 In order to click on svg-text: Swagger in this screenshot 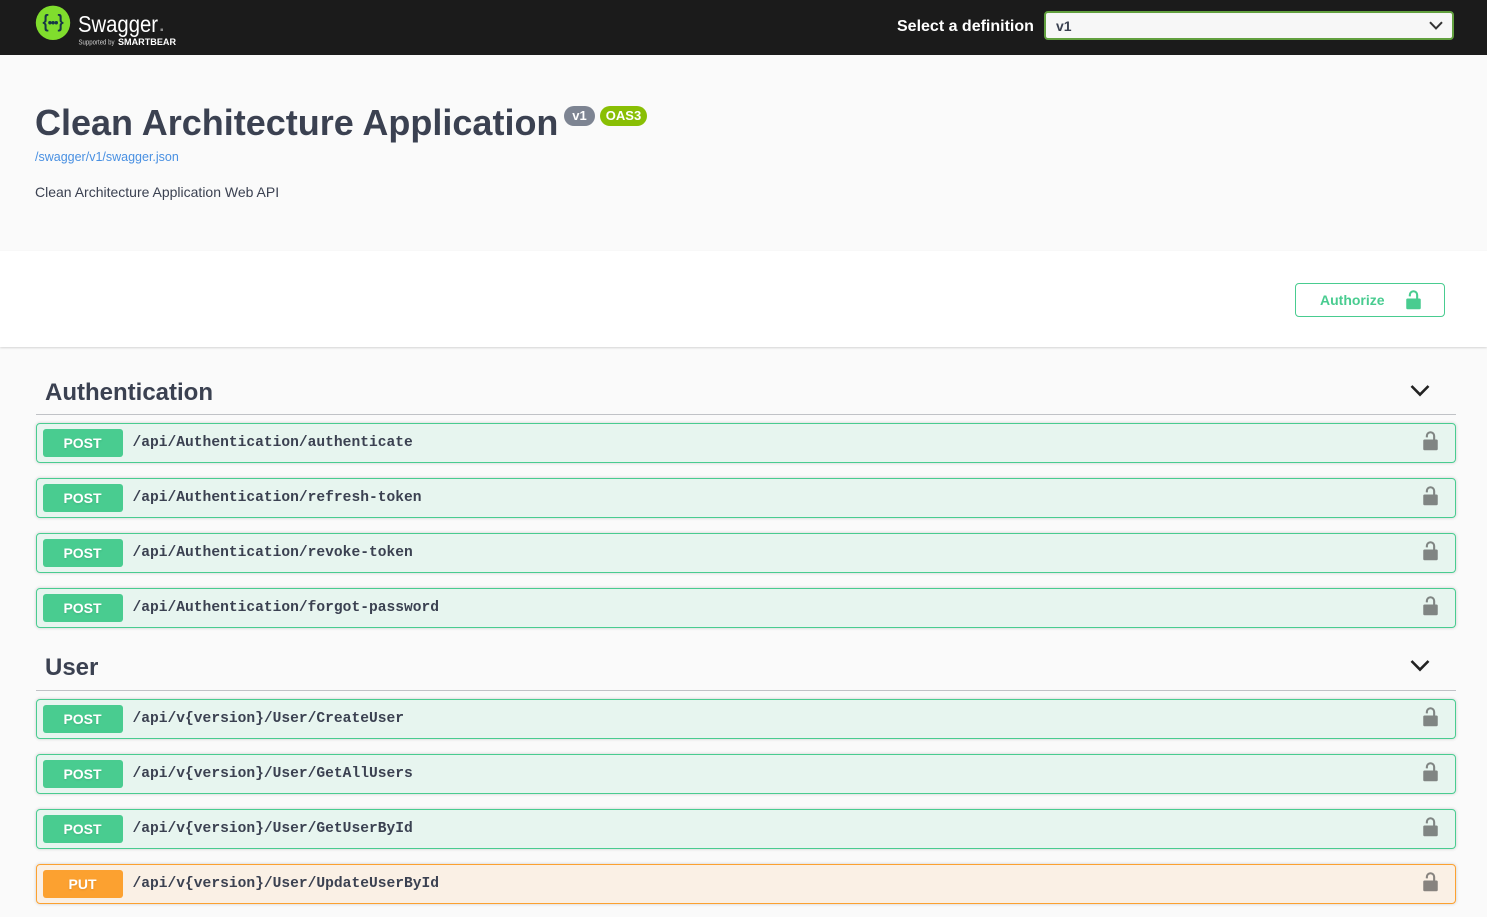, I will do `click(118, 24)`.